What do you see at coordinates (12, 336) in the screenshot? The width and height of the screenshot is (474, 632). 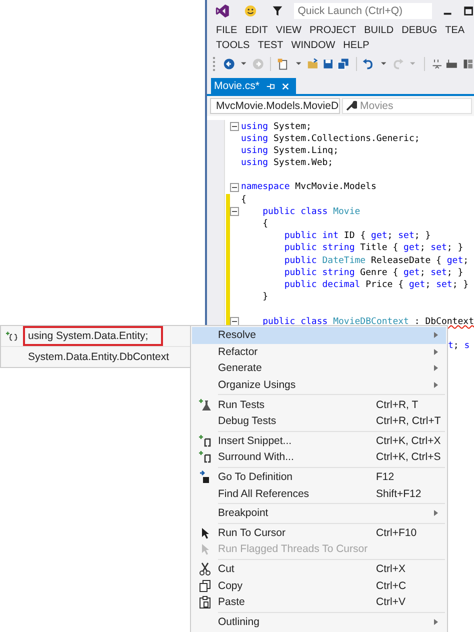 I see `add-using-icon` at bounding box center [12, 336].